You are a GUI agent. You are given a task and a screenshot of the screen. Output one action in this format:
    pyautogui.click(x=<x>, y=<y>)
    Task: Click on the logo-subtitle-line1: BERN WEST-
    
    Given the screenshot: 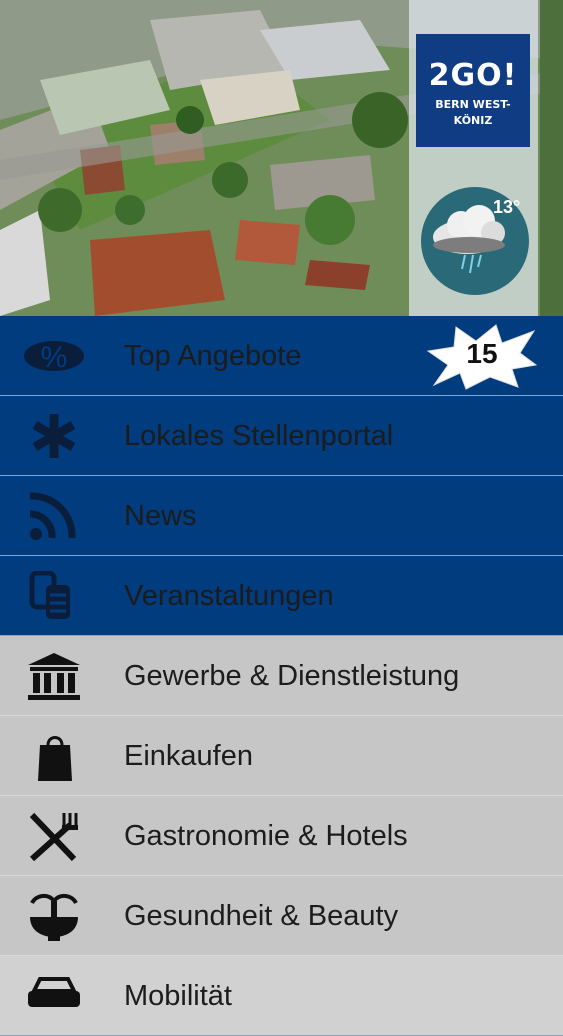 What is the action you would take?
    pyautogui.click(x=473, y=104)
    